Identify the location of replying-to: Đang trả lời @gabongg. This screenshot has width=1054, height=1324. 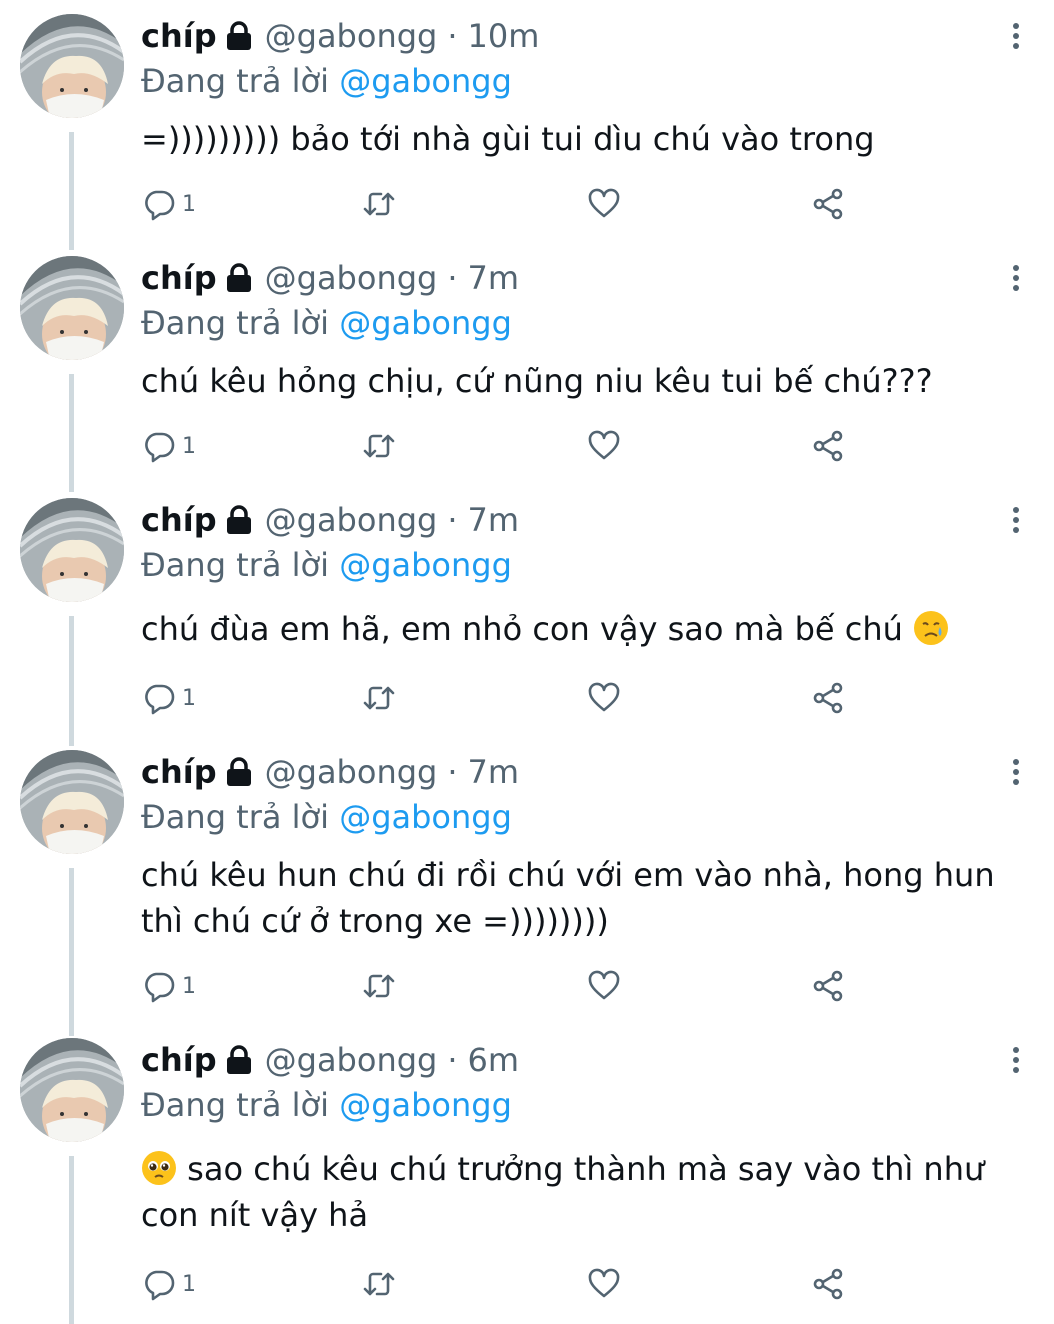
(326, 323).